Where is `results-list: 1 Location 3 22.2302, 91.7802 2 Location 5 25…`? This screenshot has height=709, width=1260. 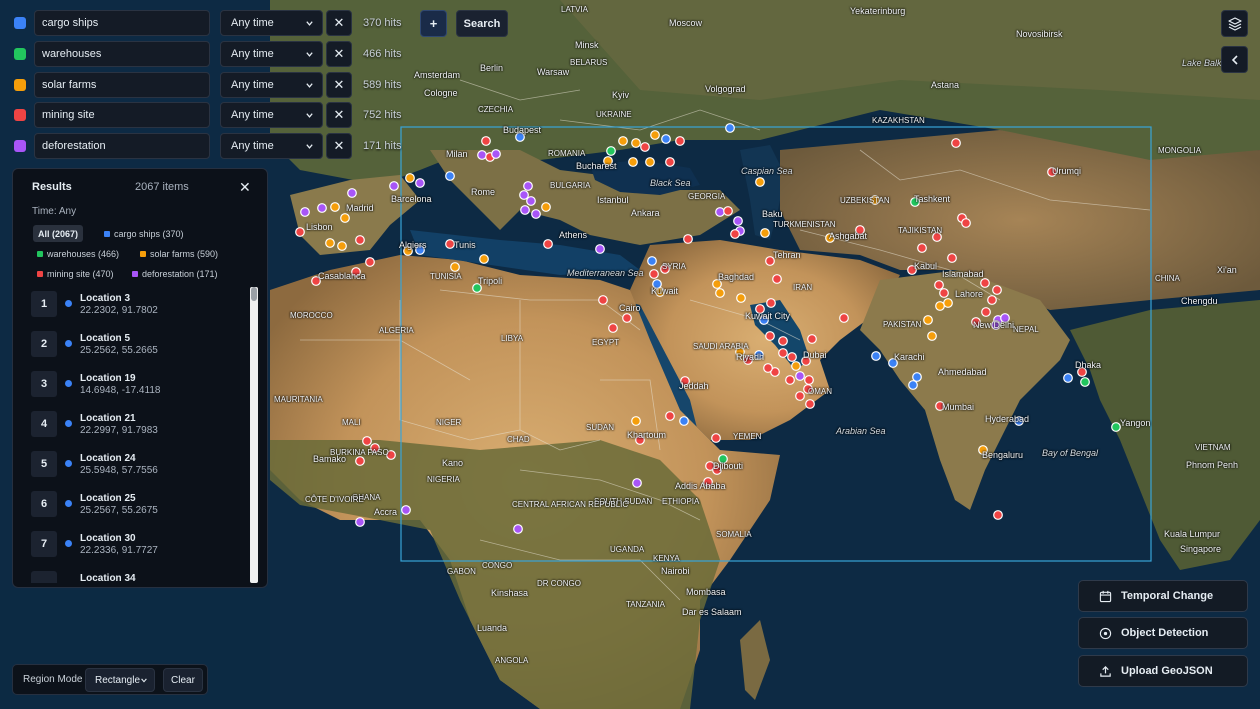
results-list: 1 Location 3 22.2302, 91.7802 2 Location 5 25… is located at coordinates (140, 435).